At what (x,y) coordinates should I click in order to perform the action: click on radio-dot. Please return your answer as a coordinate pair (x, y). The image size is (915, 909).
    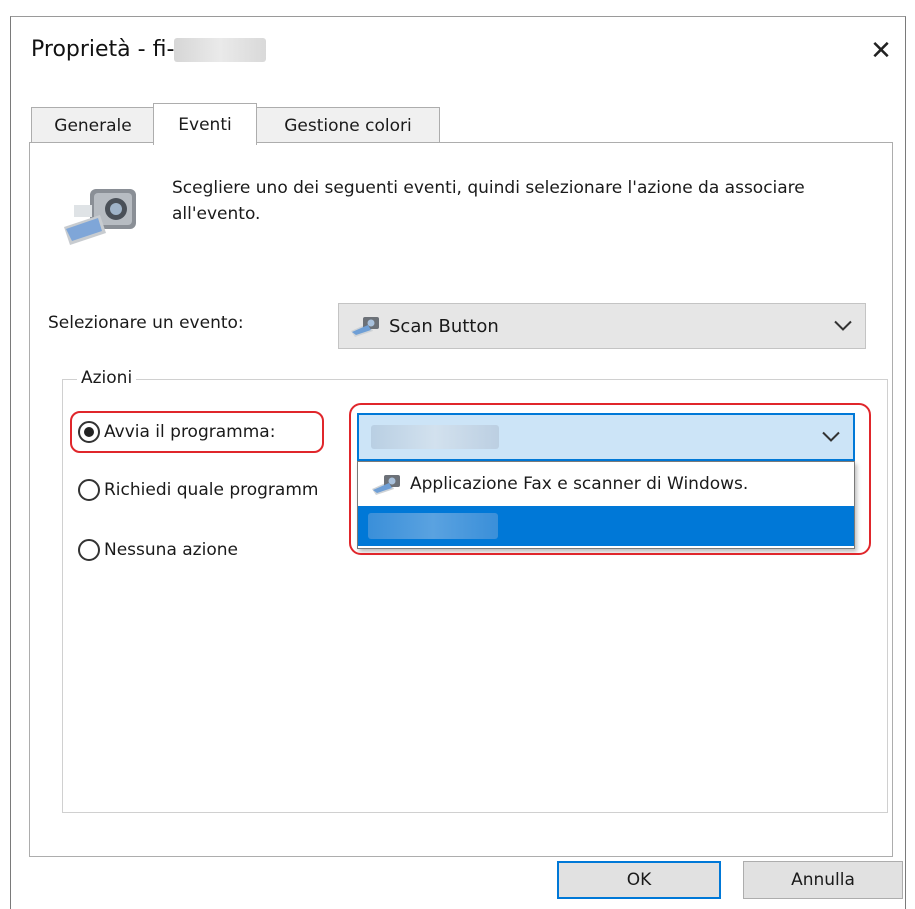
    Looking at the image, I should click on (89, 432).